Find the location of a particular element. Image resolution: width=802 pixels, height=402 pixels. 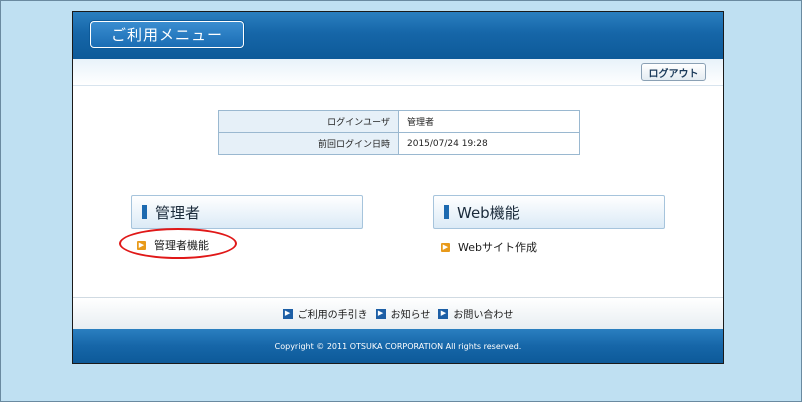

section-header-web: Web機能 is located at coordinates (549, 212).